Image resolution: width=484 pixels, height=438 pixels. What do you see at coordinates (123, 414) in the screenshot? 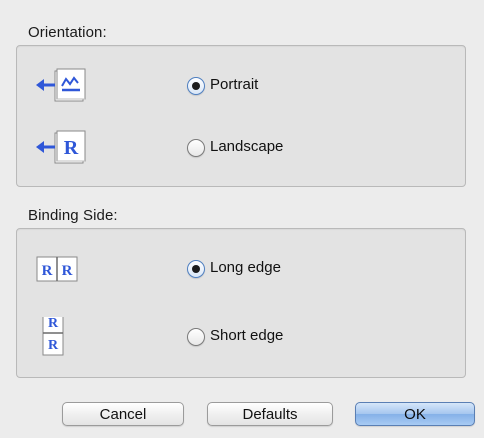
I see `cancel-button: Cancel` at bounding box center [123, 414].